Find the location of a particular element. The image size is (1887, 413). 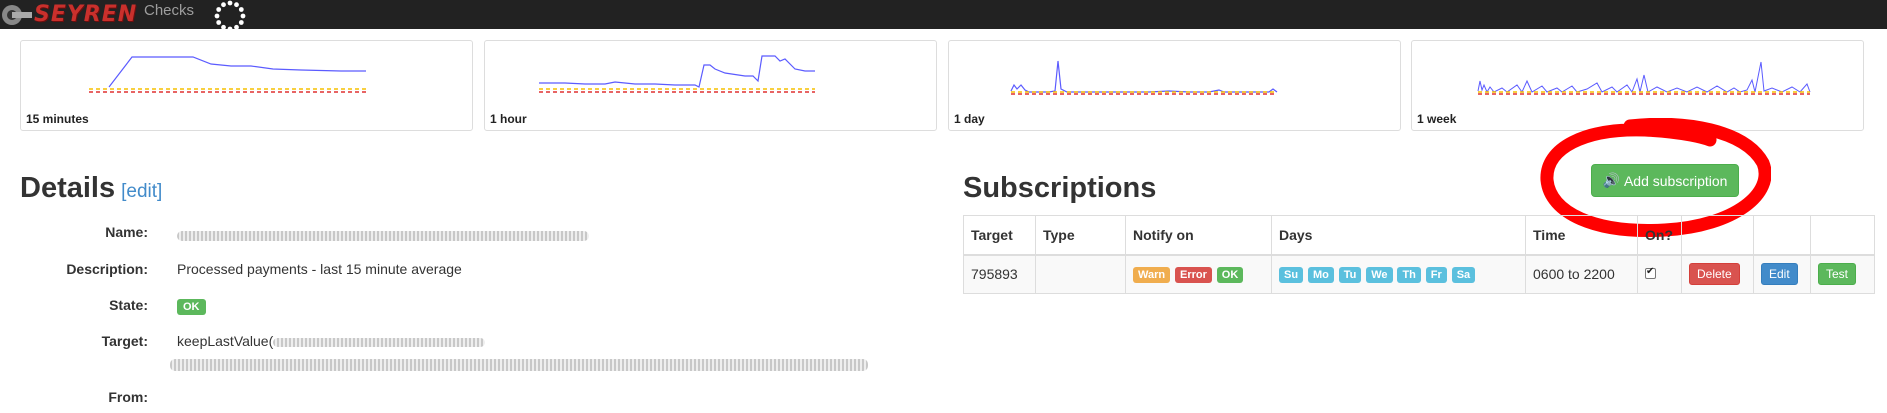

details-heading: Details [edit] is located at coordinates (91, 188).